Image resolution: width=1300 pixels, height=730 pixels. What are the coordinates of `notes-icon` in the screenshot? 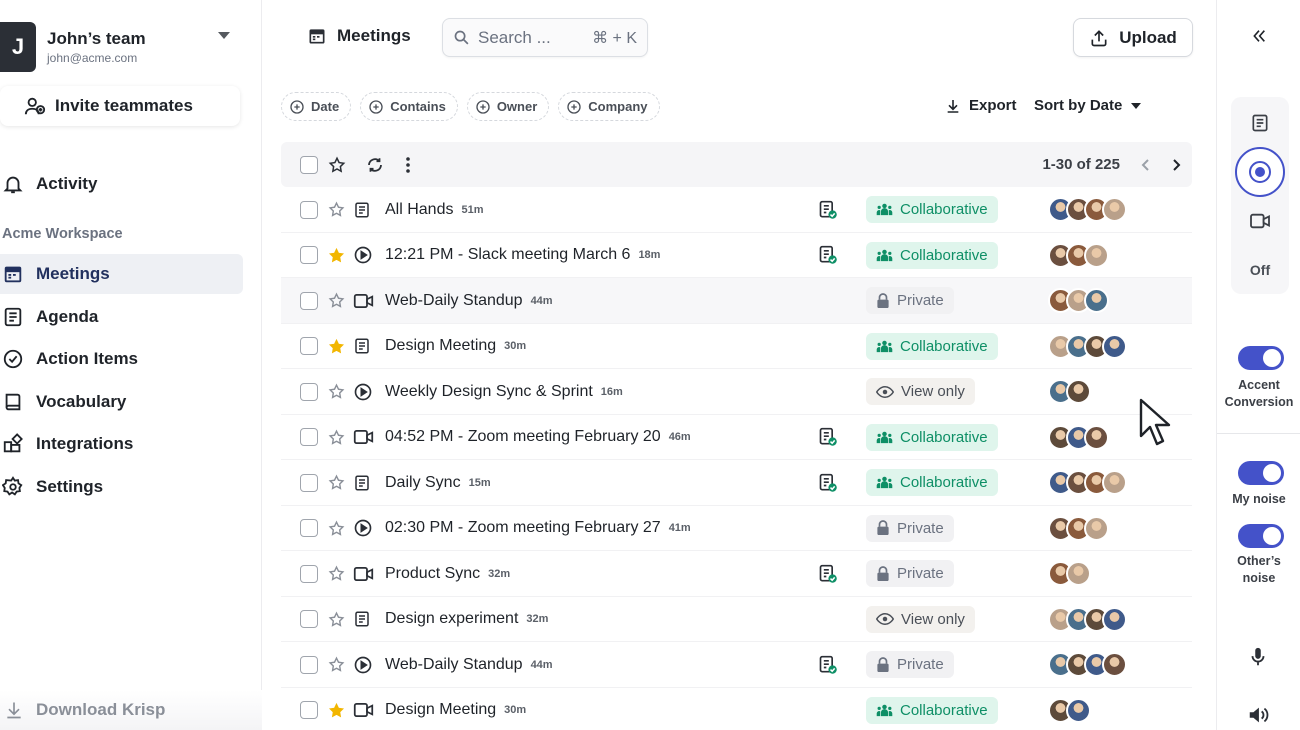 It's located at (1260, 123).